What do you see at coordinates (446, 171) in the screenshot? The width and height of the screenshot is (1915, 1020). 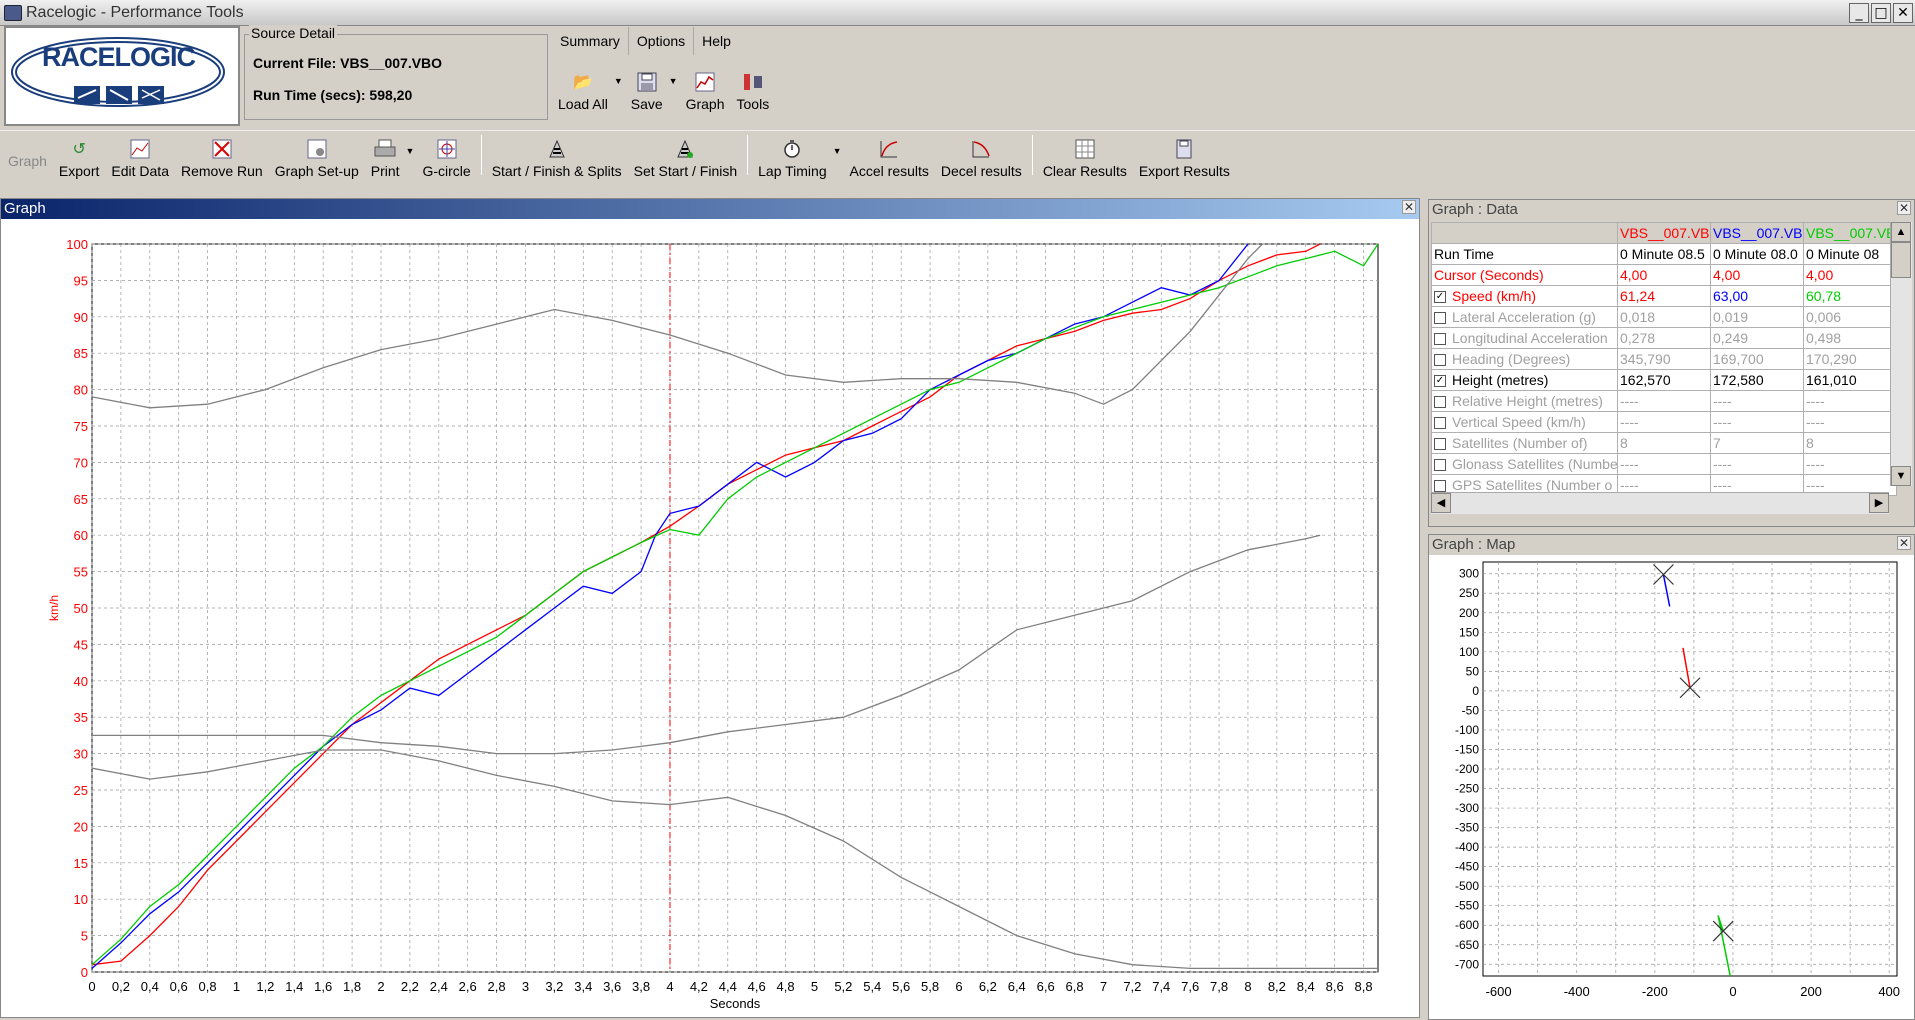 I see `g-circle-label: G-circle` at bounding box center [446, 171].